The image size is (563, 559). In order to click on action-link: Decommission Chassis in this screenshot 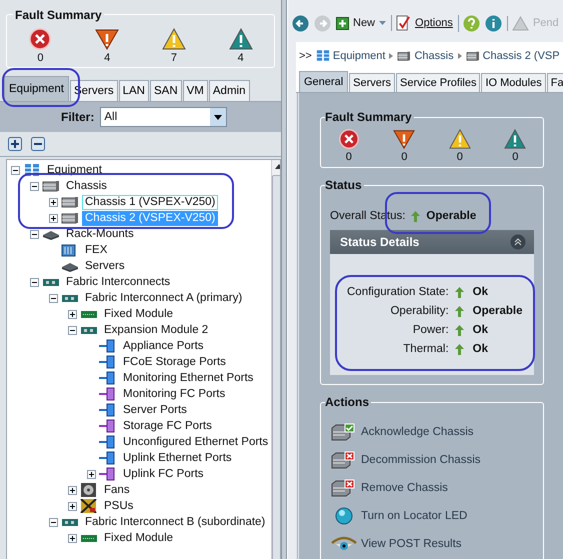, I will do `click(437, 460)`.